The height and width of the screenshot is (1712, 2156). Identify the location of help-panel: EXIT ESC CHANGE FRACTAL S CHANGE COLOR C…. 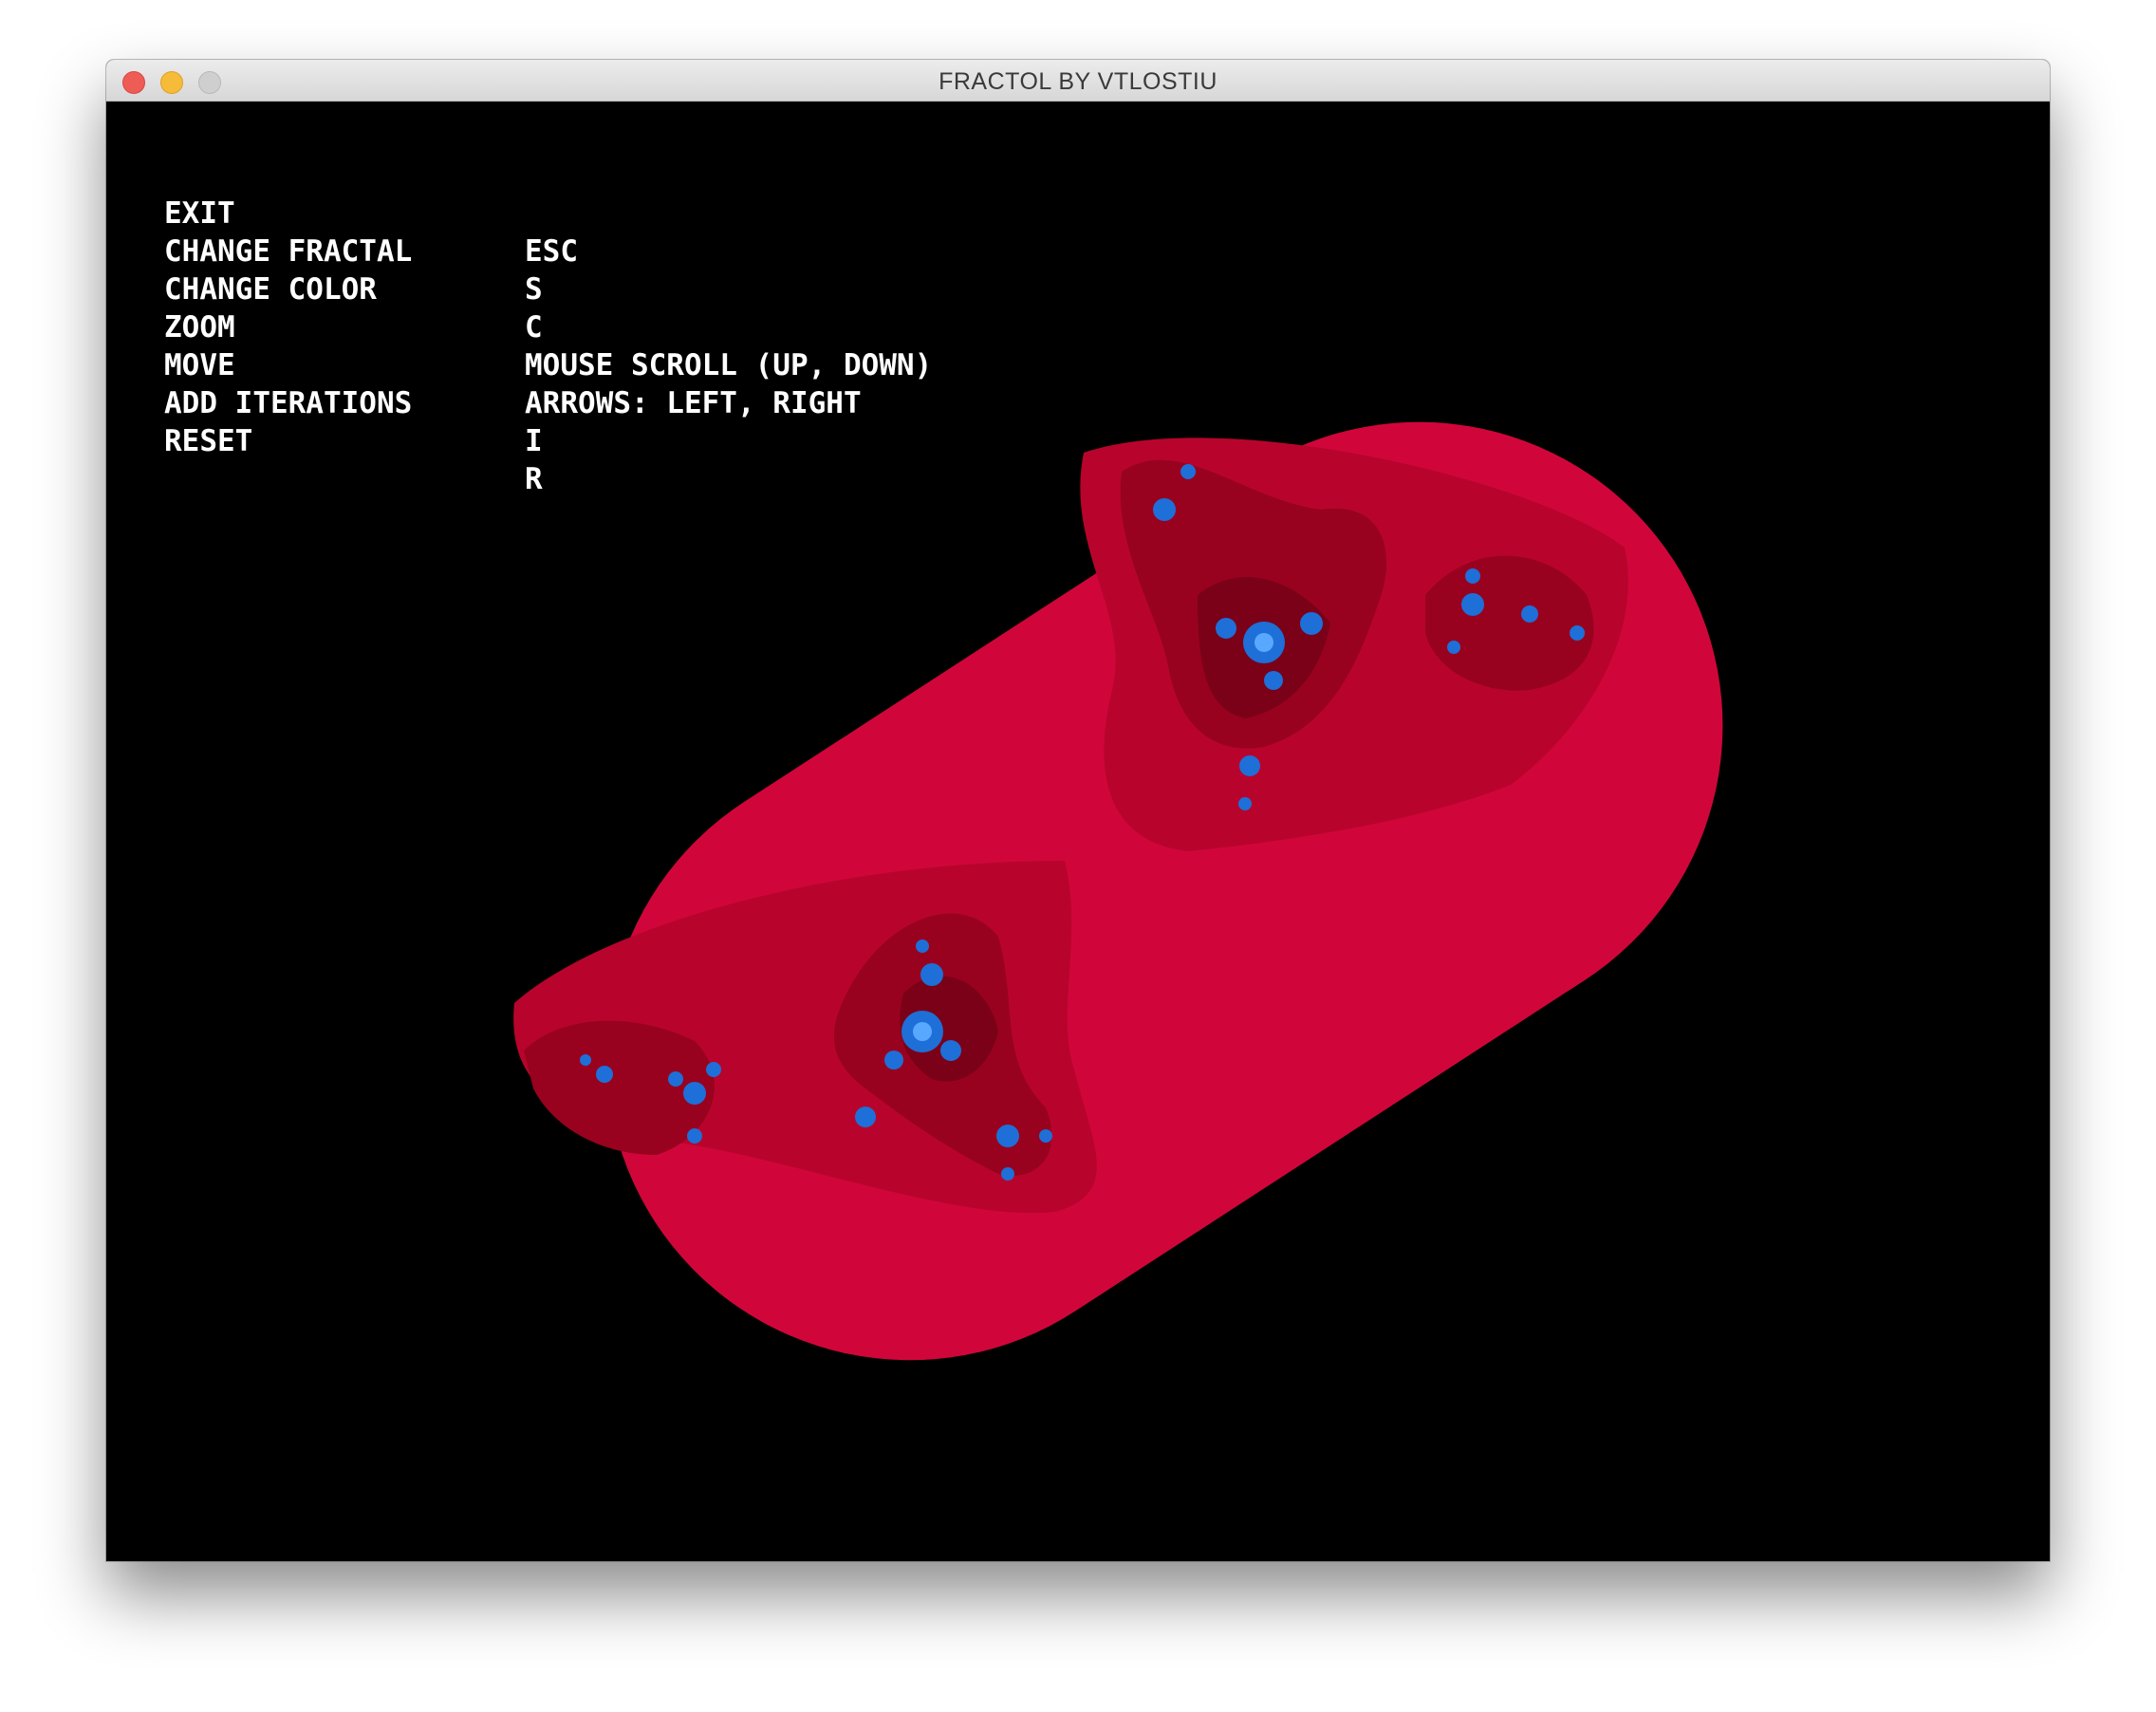
(548, 326).